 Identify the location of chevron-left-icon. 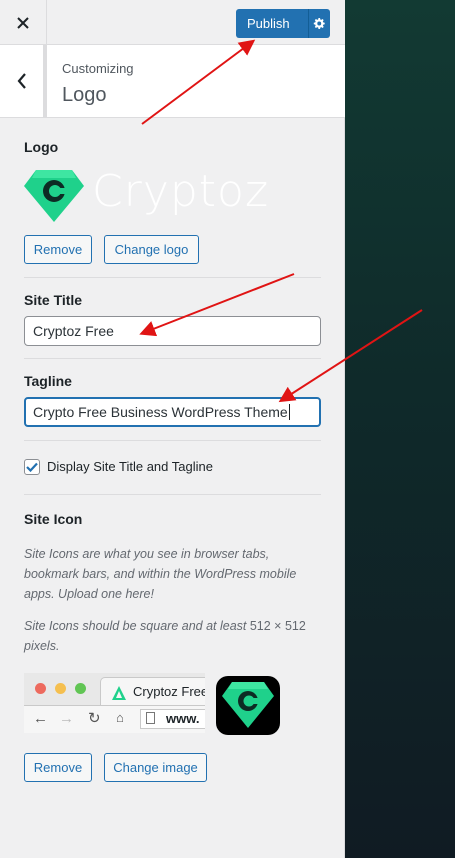
(21, 81).